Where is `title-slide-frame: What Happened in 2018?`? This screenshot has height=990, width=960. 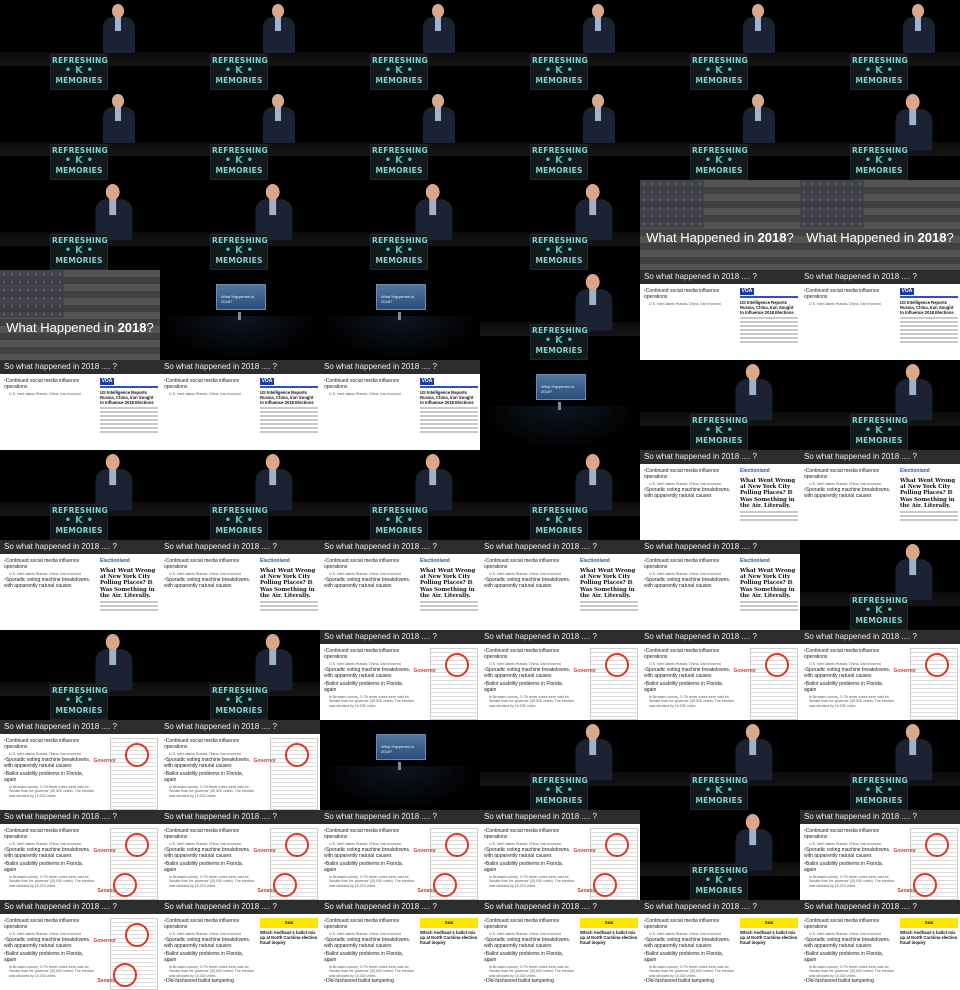
title-slide-frame: What Happened in 2018? is located at coordinates (80, 315).